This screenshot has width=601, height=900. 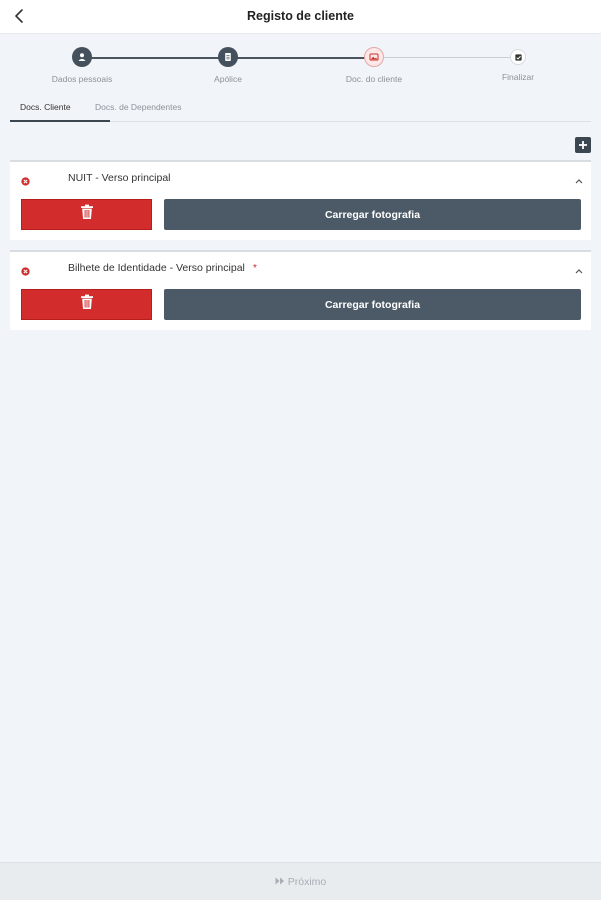 I want to click on required-marker: *, so click(x=254, y=268).